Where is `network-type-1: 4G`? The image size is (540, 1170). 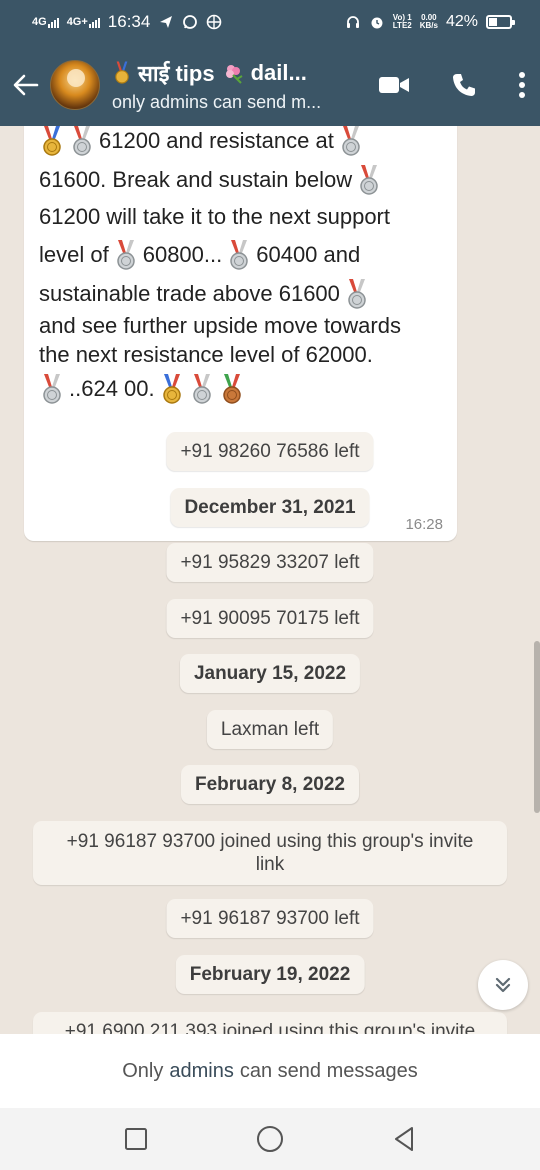 network-type-1: 4G is located at coordinates (39, 21).